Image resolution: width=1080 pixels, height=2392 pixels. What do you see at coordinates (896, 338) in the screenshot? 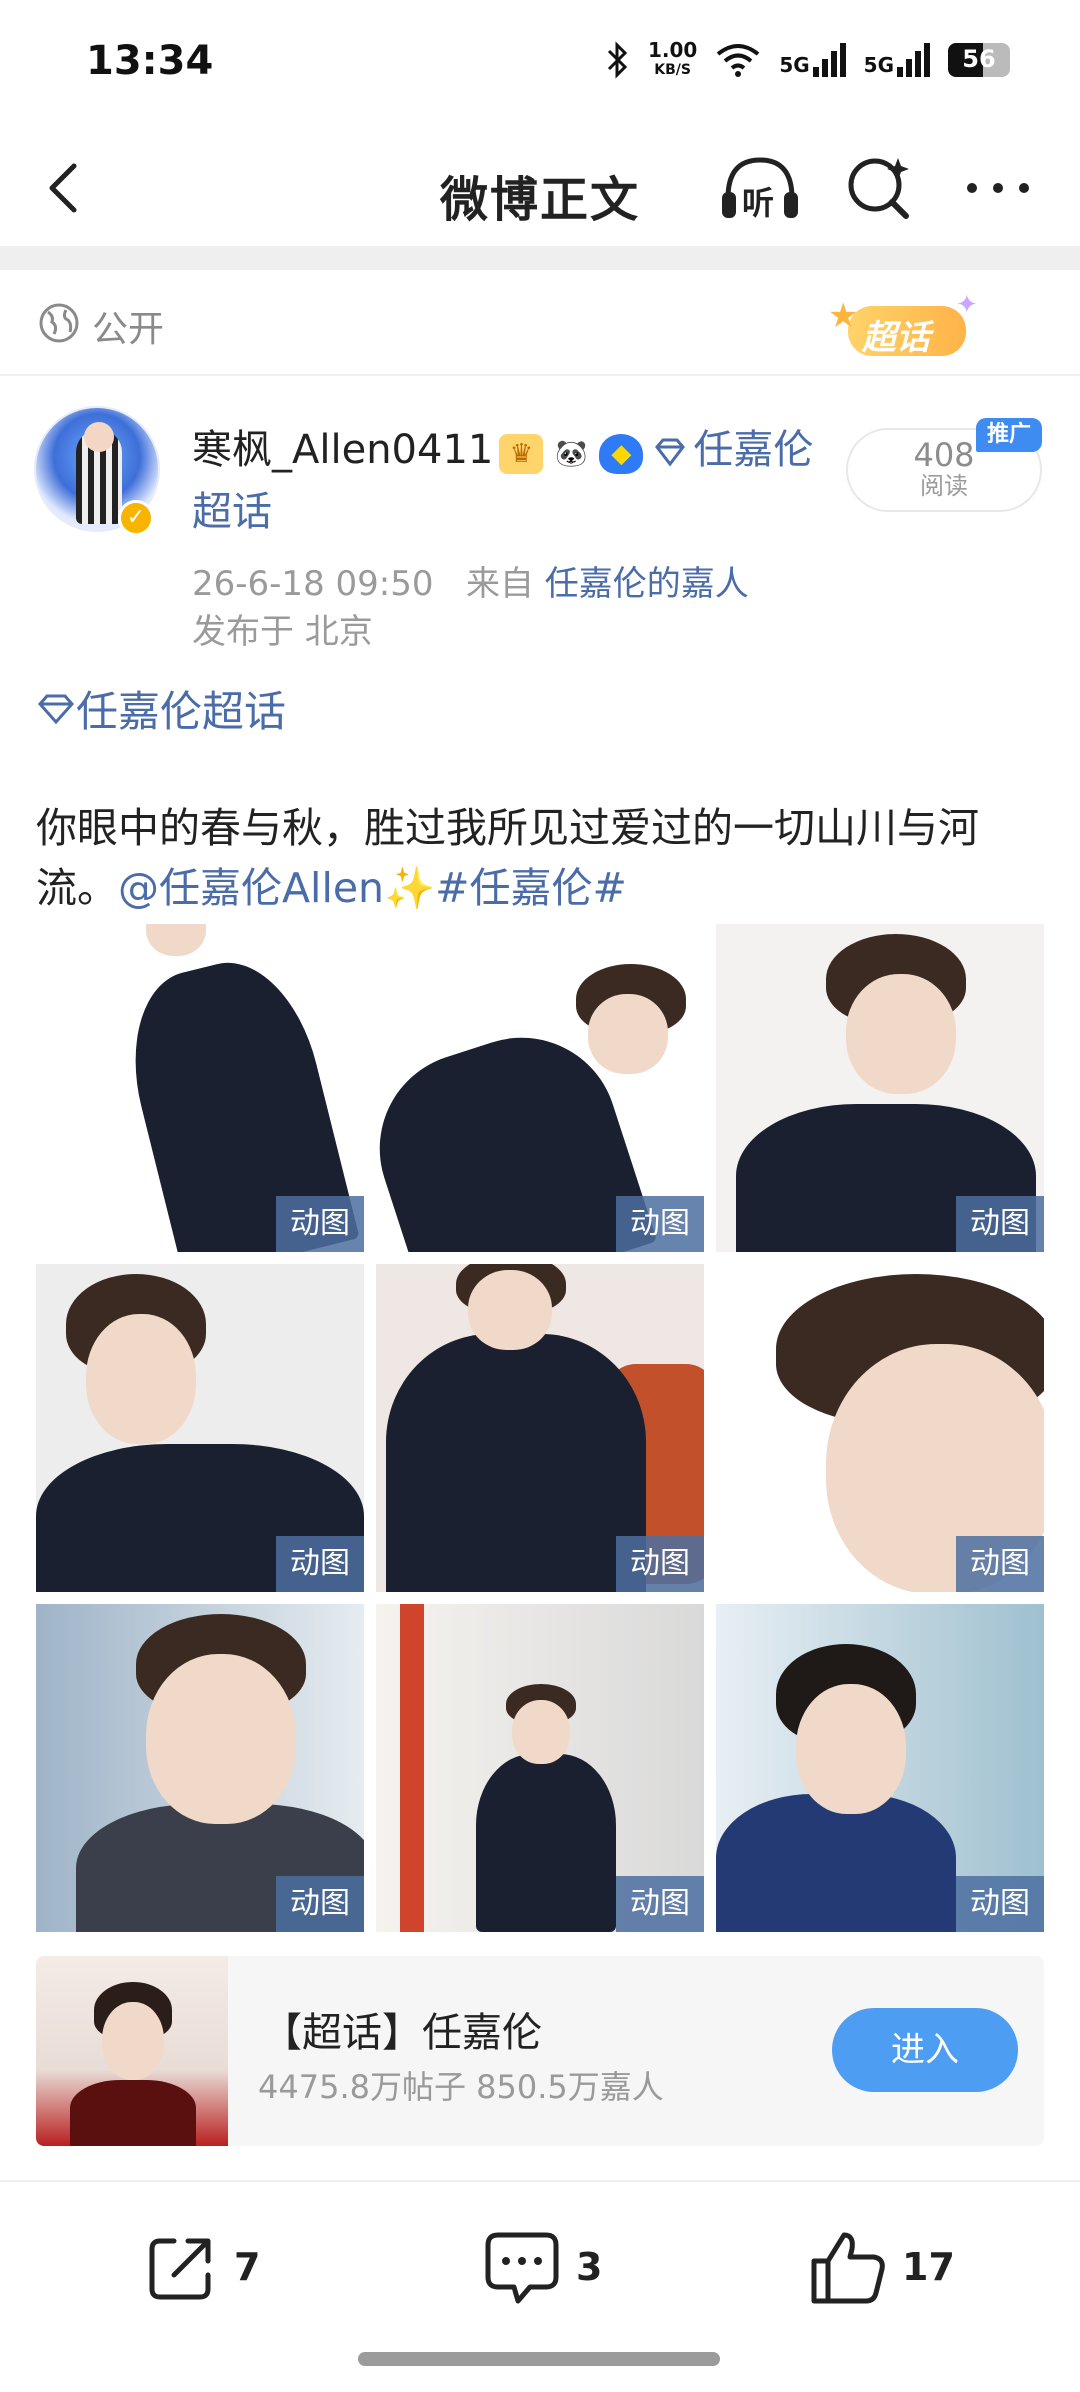
I see `super-topic-badge-label: 超话` at bounding box center [896, 338].